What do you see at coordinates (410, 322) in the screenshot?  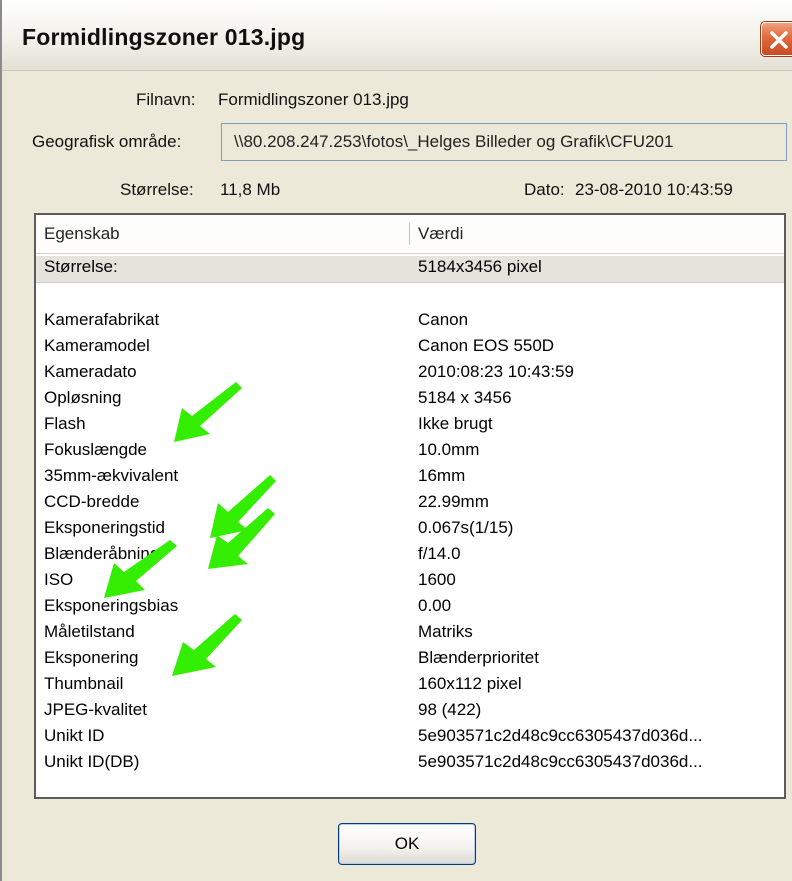 I see `table-row: Kamerafabrikat Canon` at bounding box center [410, 322].